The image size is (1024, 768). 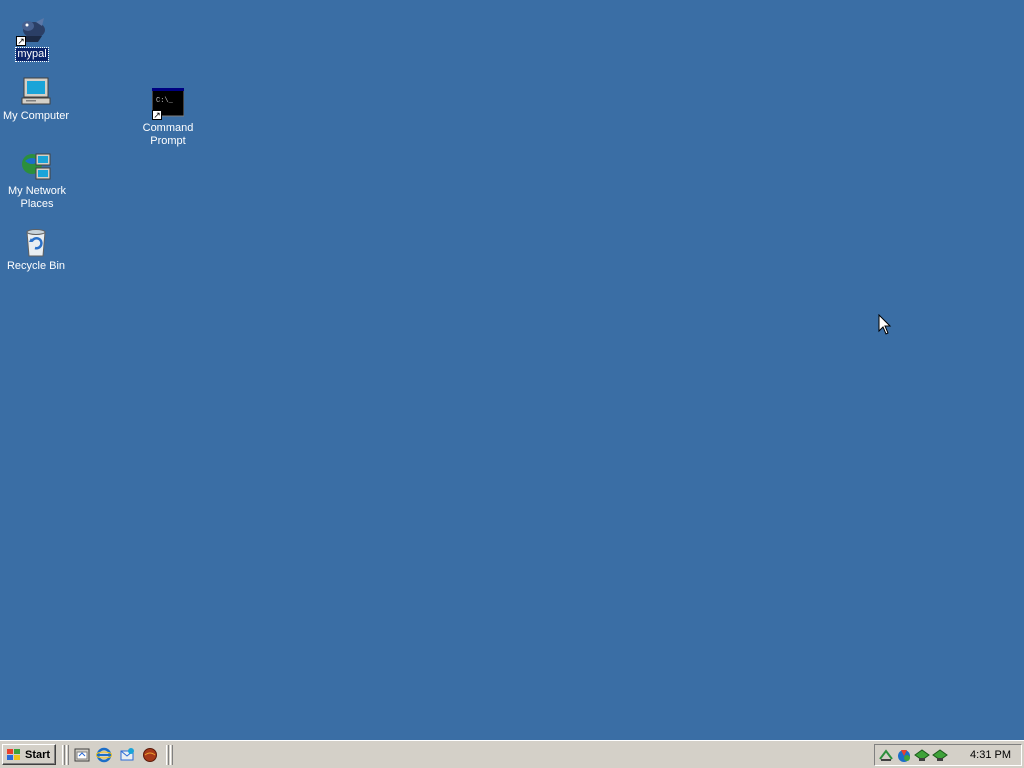 I want to click on desktop-icon-recycle-bin: Recycle Bin, so click(x=37, y=249).